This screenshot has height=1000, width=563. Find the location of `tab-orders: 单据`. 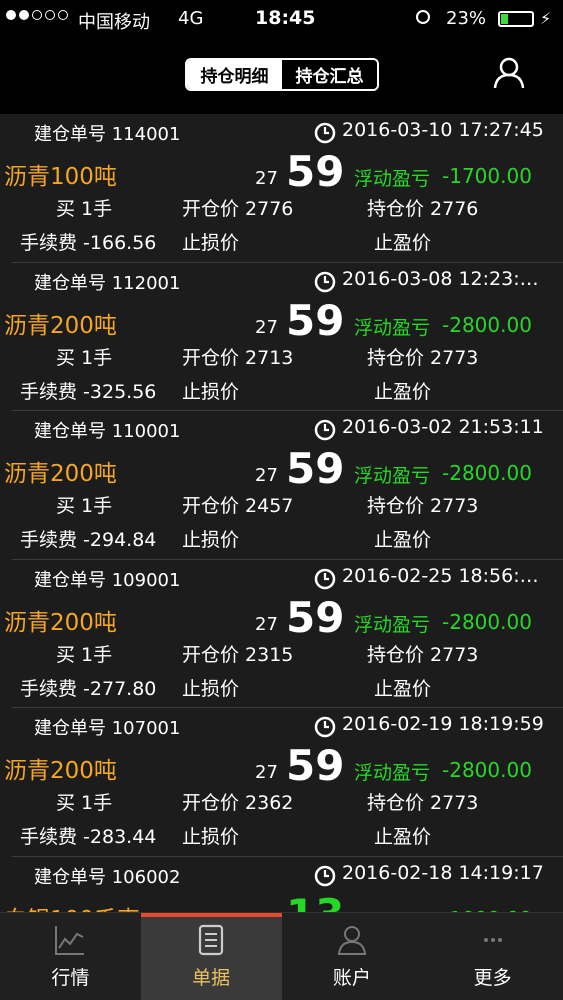

tab-orders: 单据 is located at coordinates (211, 956).